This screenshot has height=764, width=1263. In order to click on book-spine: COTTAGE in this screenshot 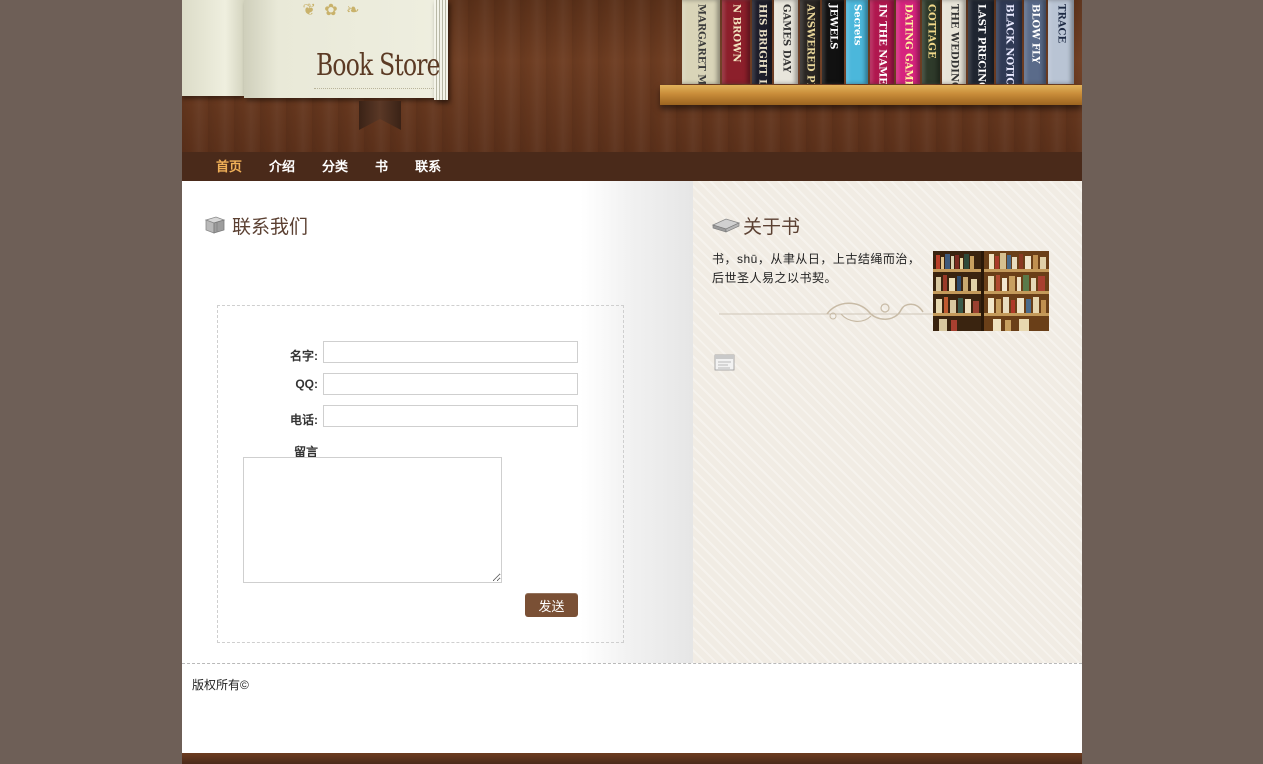, I will do `click(931, 42)`.